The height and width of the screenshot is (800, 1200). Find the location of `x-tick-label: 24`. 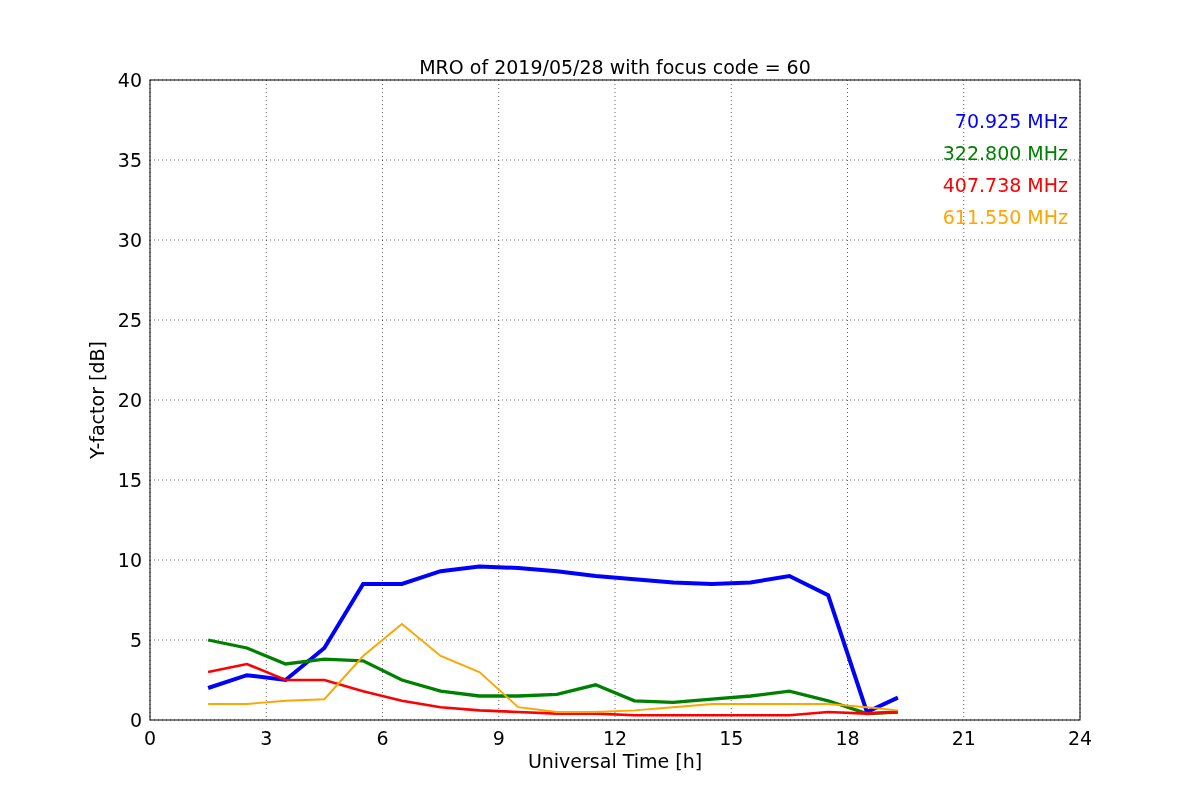

x-tick-label: 24 is located at coordinates (1080, 738).